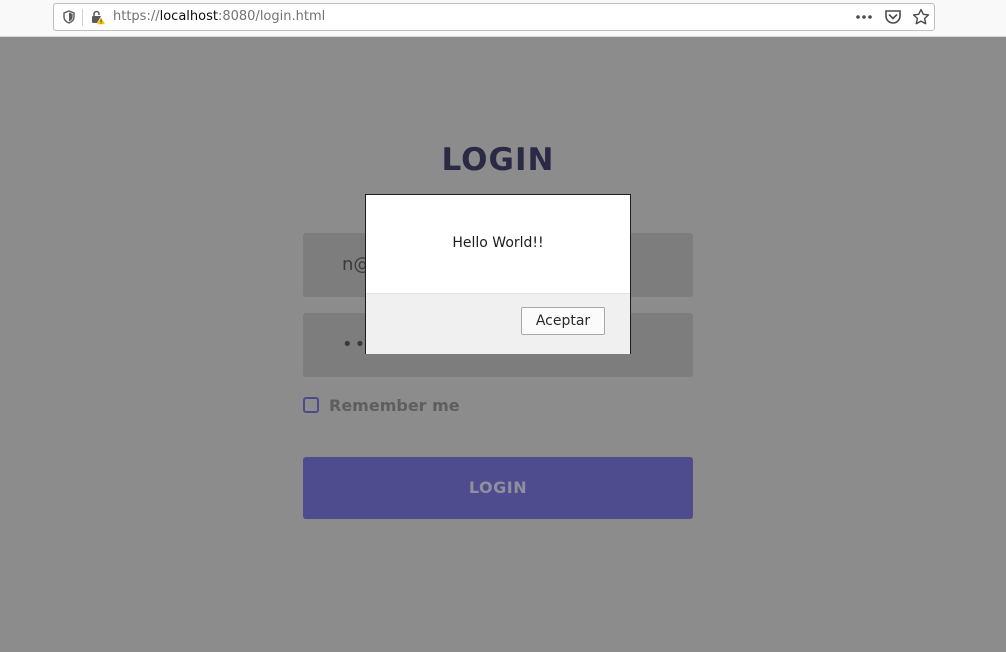 This screenshot has height=652, width=1006. Describe the element at coordinates (498, 488) in the screenshot. I see `login-button: LOGIN` at that location.